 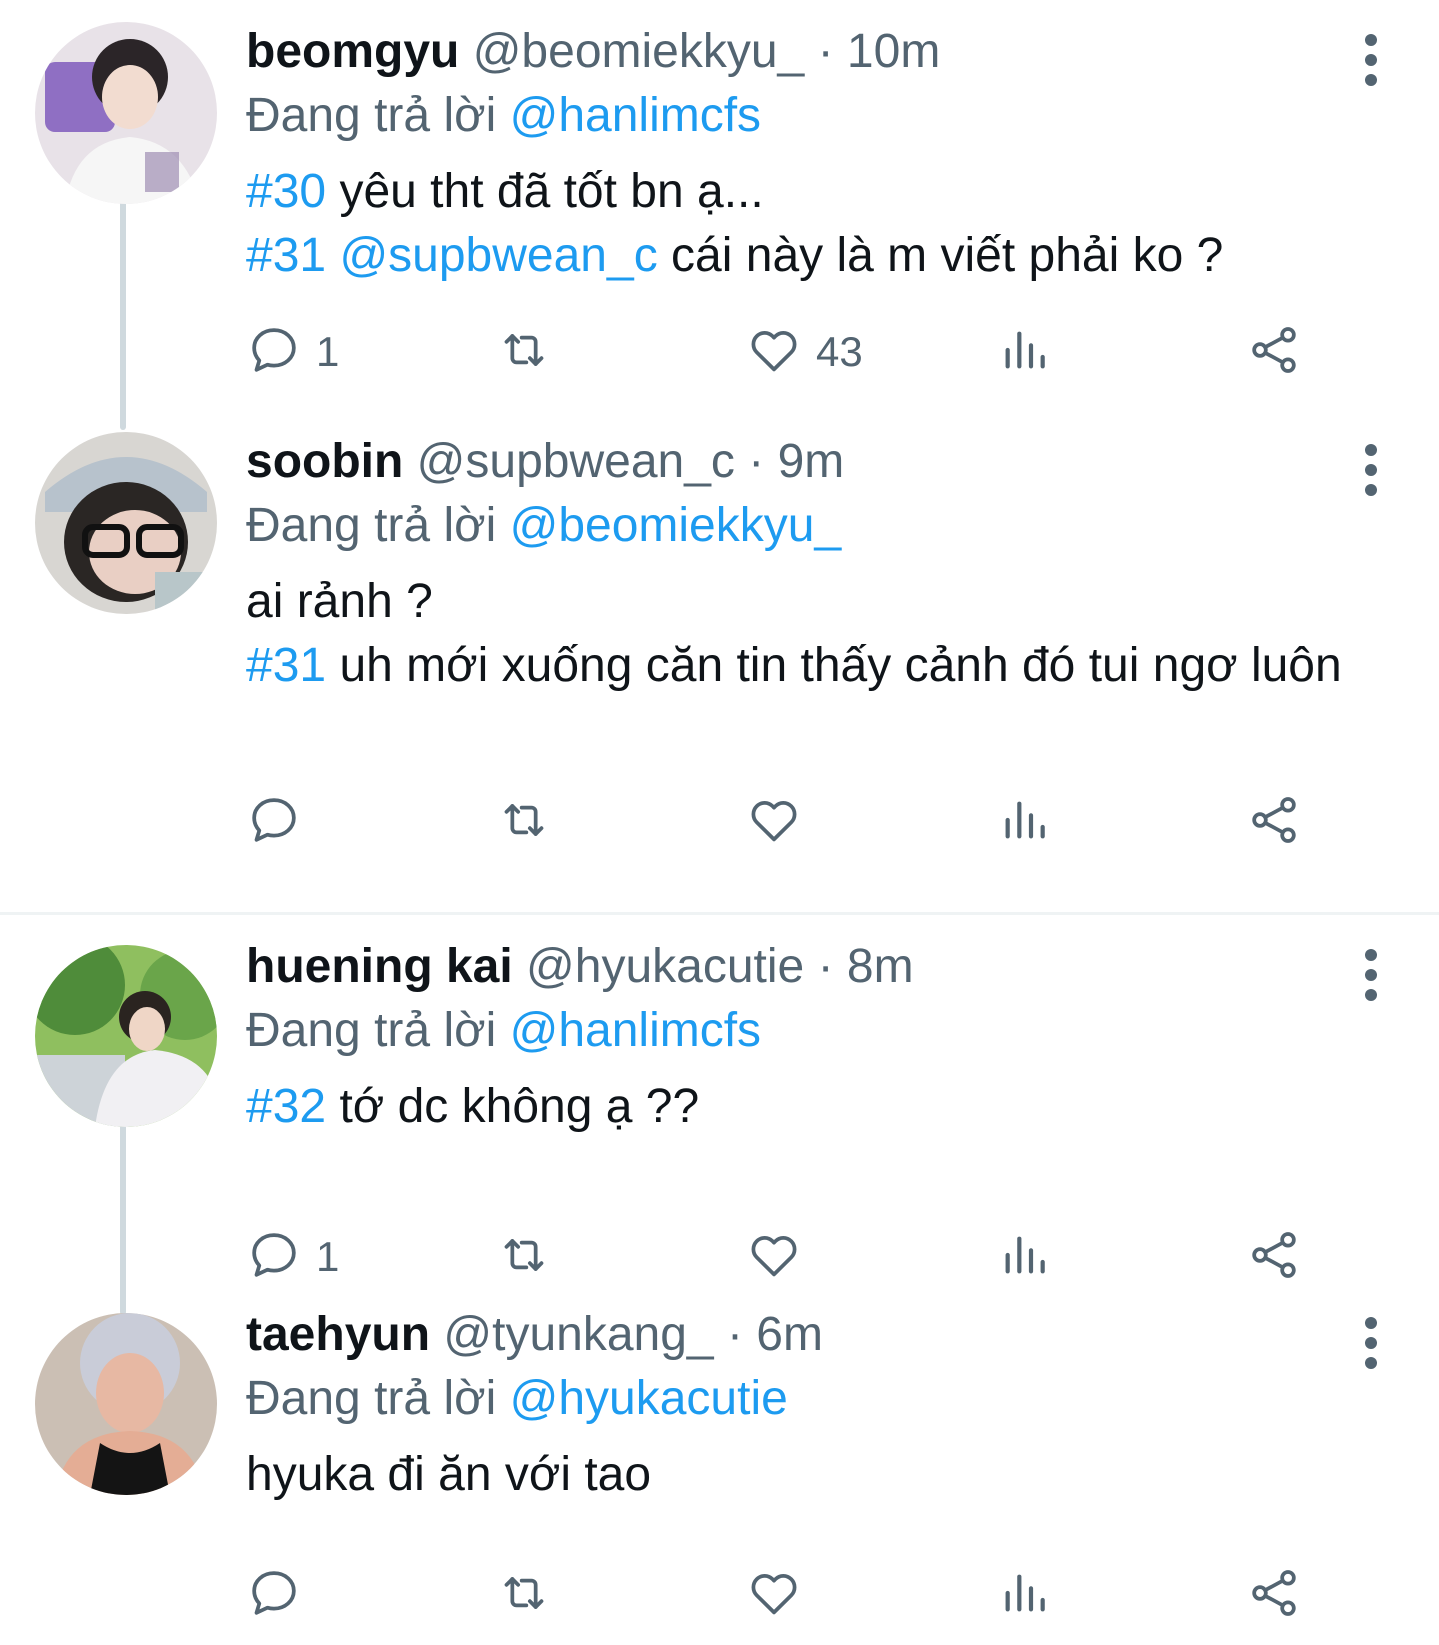 What do you see at coordinates (665, 966) in the screenshot?
I see `user-handle: @hyukacutie` at bounding box center [665, 966].